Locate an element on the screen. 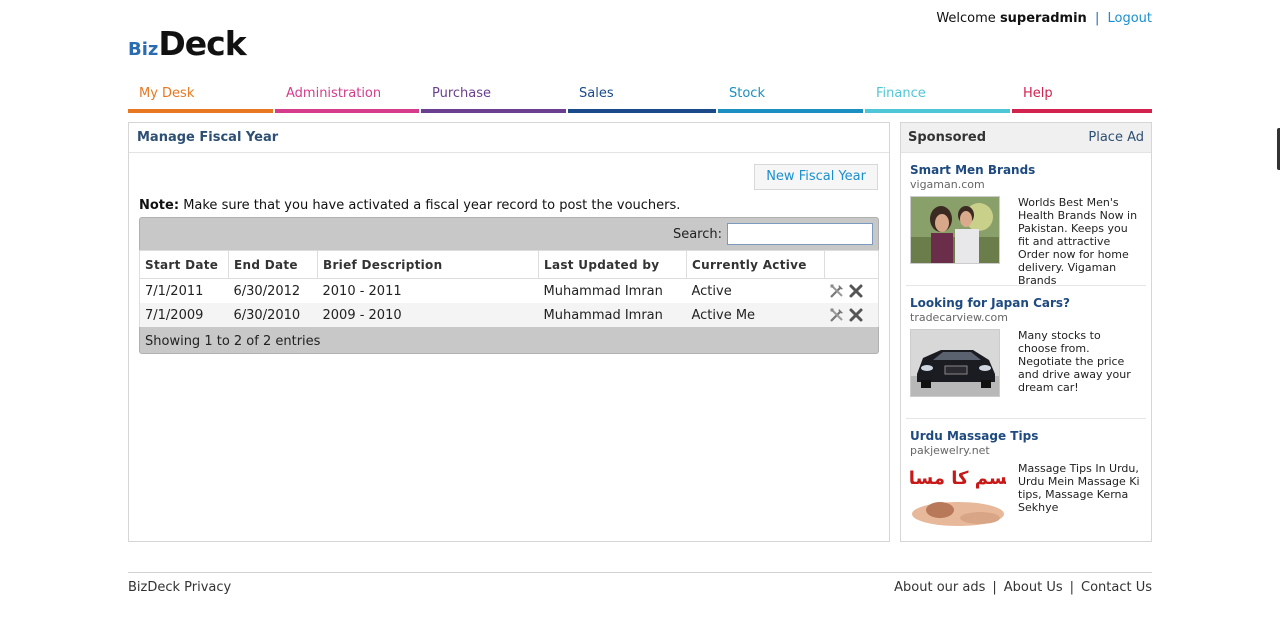 This screenshot has width=1280, height=627. search-label: Search: is located at coordinates (697, 234).